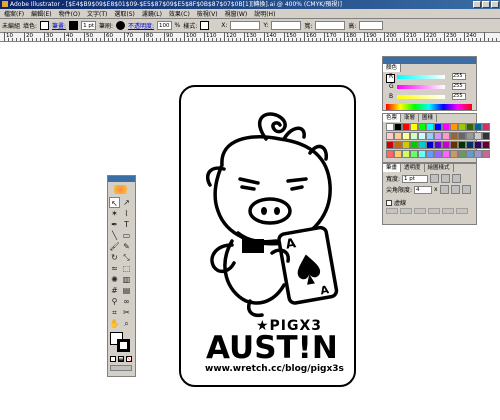 The width and height of the screenshot is (500, 420). What do you see at coordinates (446, 178) in the screenshot?
I see `round-cap-button` at bounding box center [446, 178].